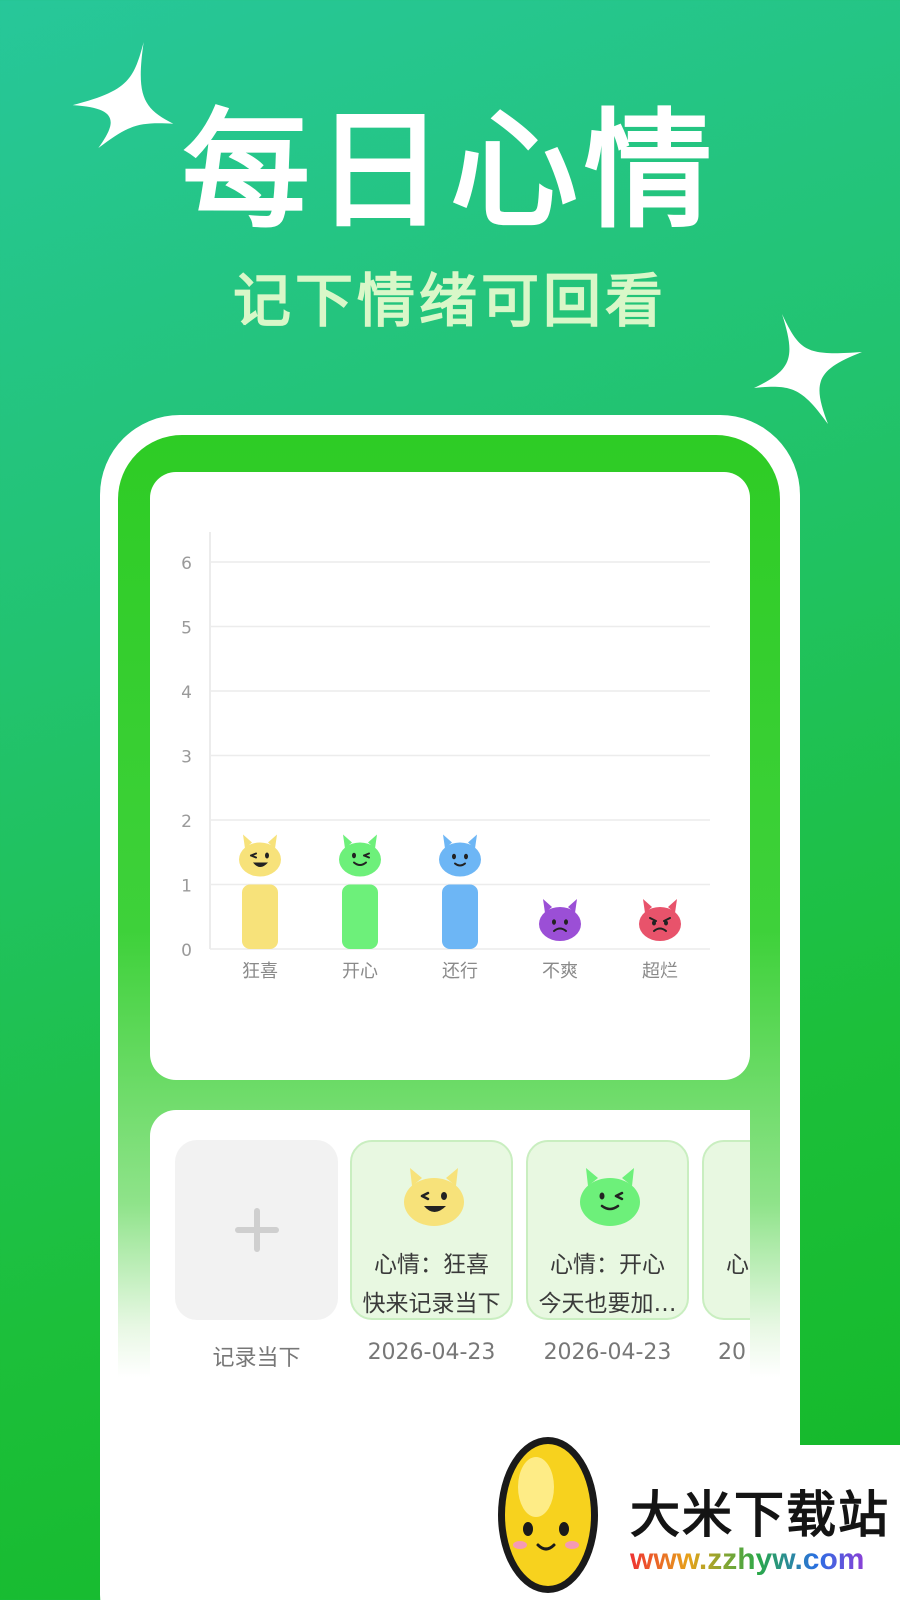 The image size is (900, 1600). Describe the element at coordinates (186, 693) in the screenshot. I see `y-tick-label: 4` at that location.